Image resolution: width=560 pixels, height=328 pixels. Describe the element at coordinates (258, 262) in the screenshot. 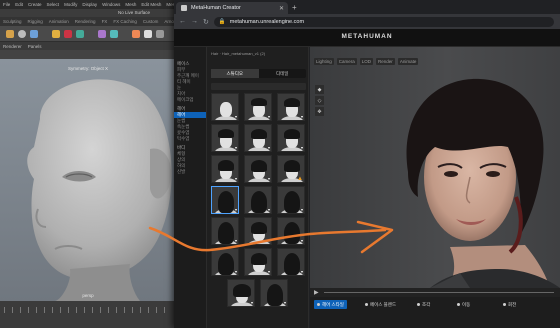

I see `hair-preset-updo: ▾` at that location.